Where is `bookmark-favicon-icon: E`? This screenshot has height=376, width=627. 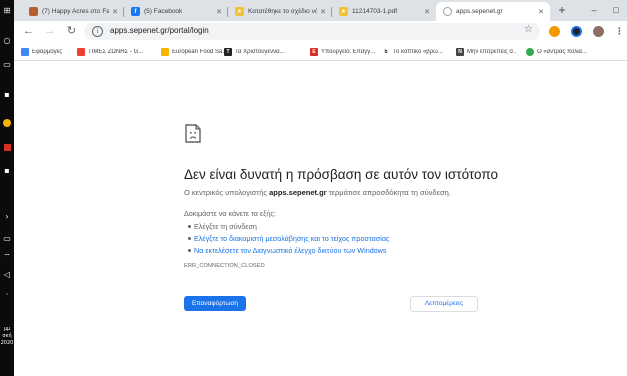 bookmark-favicon-icon: E is located at coordinates (314, 51).